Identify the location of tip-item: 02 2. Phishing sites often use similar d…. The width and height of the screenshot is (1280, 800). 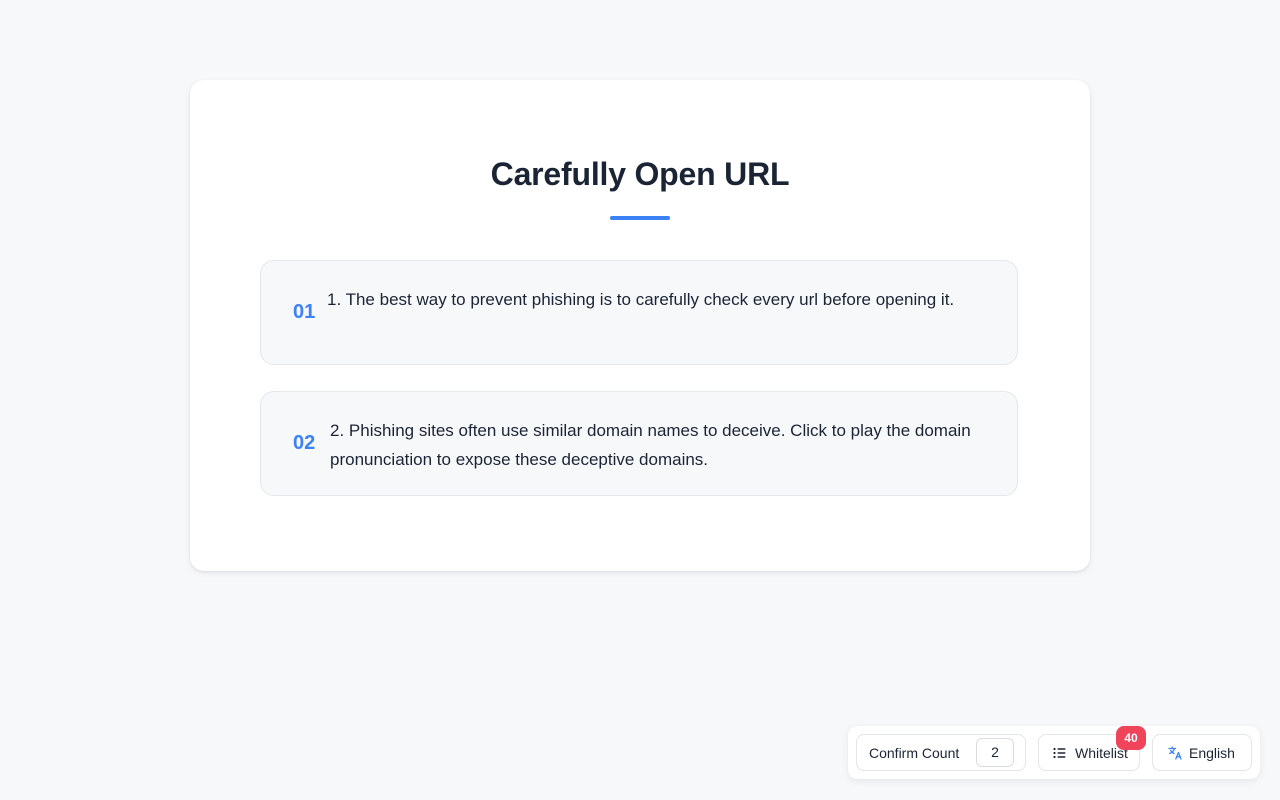
(639, 443).